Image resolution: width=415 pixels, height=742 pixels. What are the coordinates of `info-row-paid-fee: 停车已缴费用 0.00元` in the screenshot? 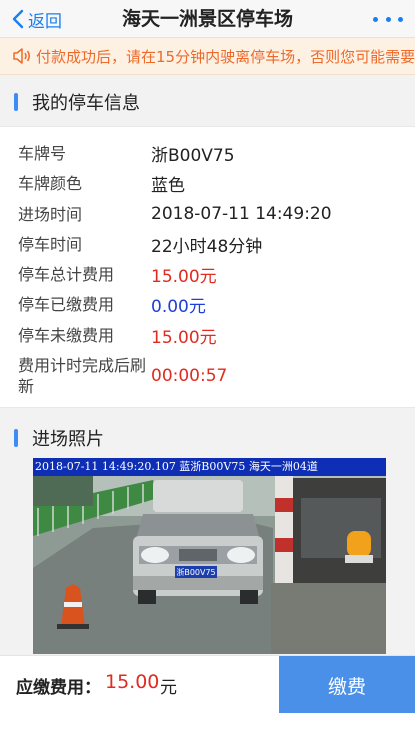 It's located at (207, 304).